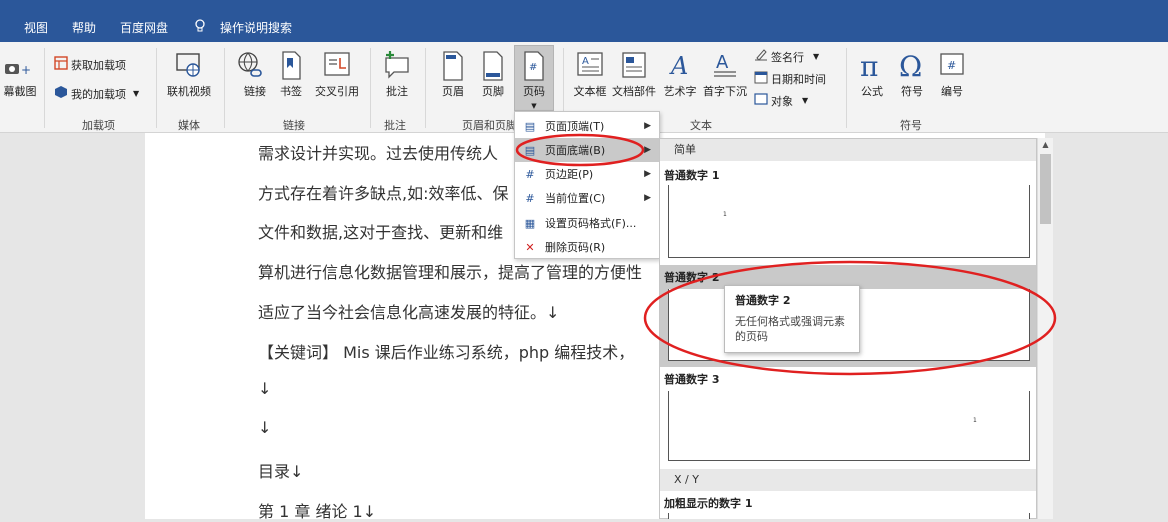 This screenshot has width=1168, height=522. What do you see at coordinates (781, 100) in the screenshot?
I see `object-button: 对象 ▼` at bounding box center [781, 100].